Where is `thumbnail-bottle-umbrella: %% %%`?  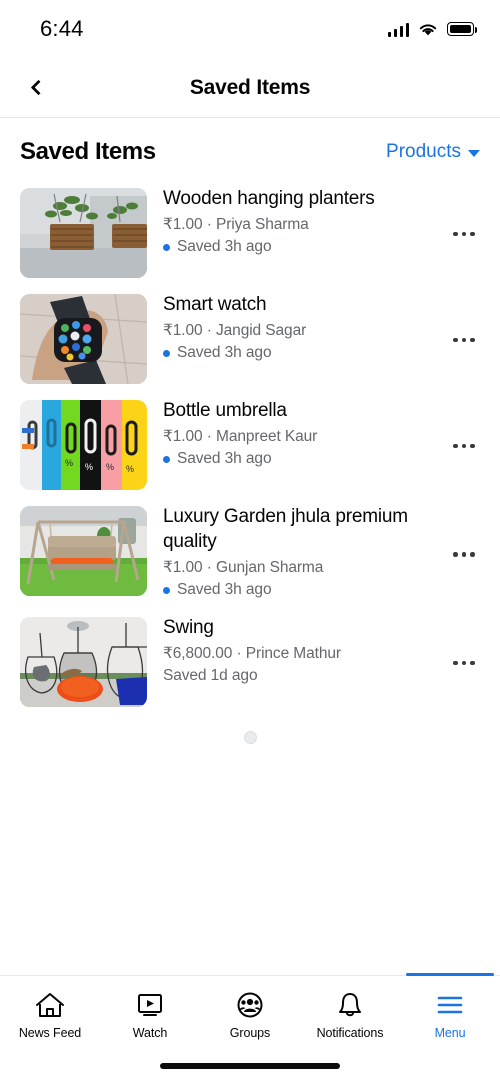
thumbnail-bottle-umbrella: %% %% is located at coordinates (83, 445).